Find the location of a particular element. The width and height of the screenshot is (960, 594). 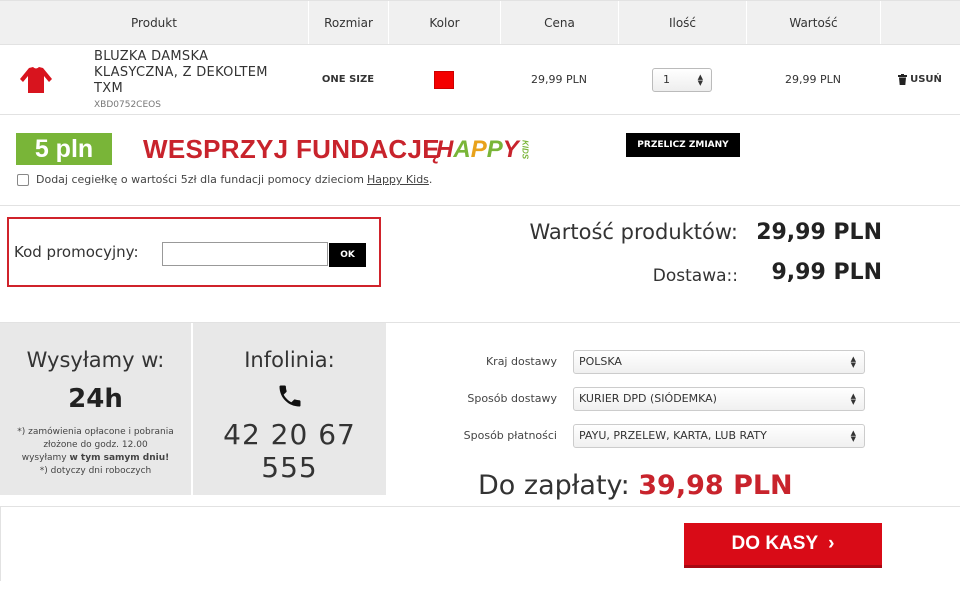

products-total-value: 29,99 PLN is located at coordinates (819, 232).